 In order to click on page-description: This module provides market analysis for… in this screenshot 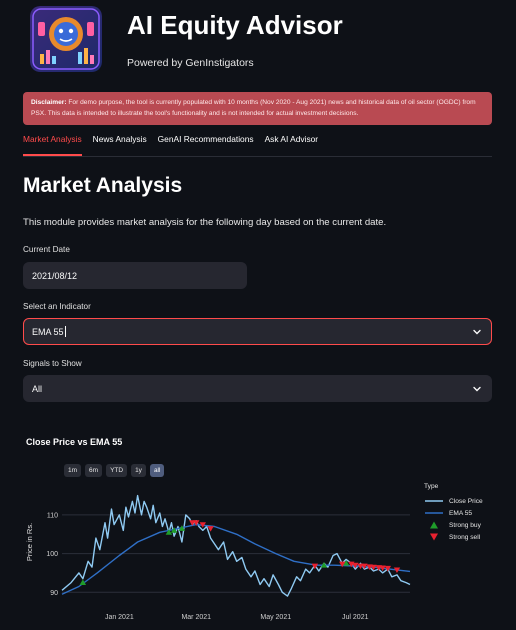, I will do `click(205, 222)`.